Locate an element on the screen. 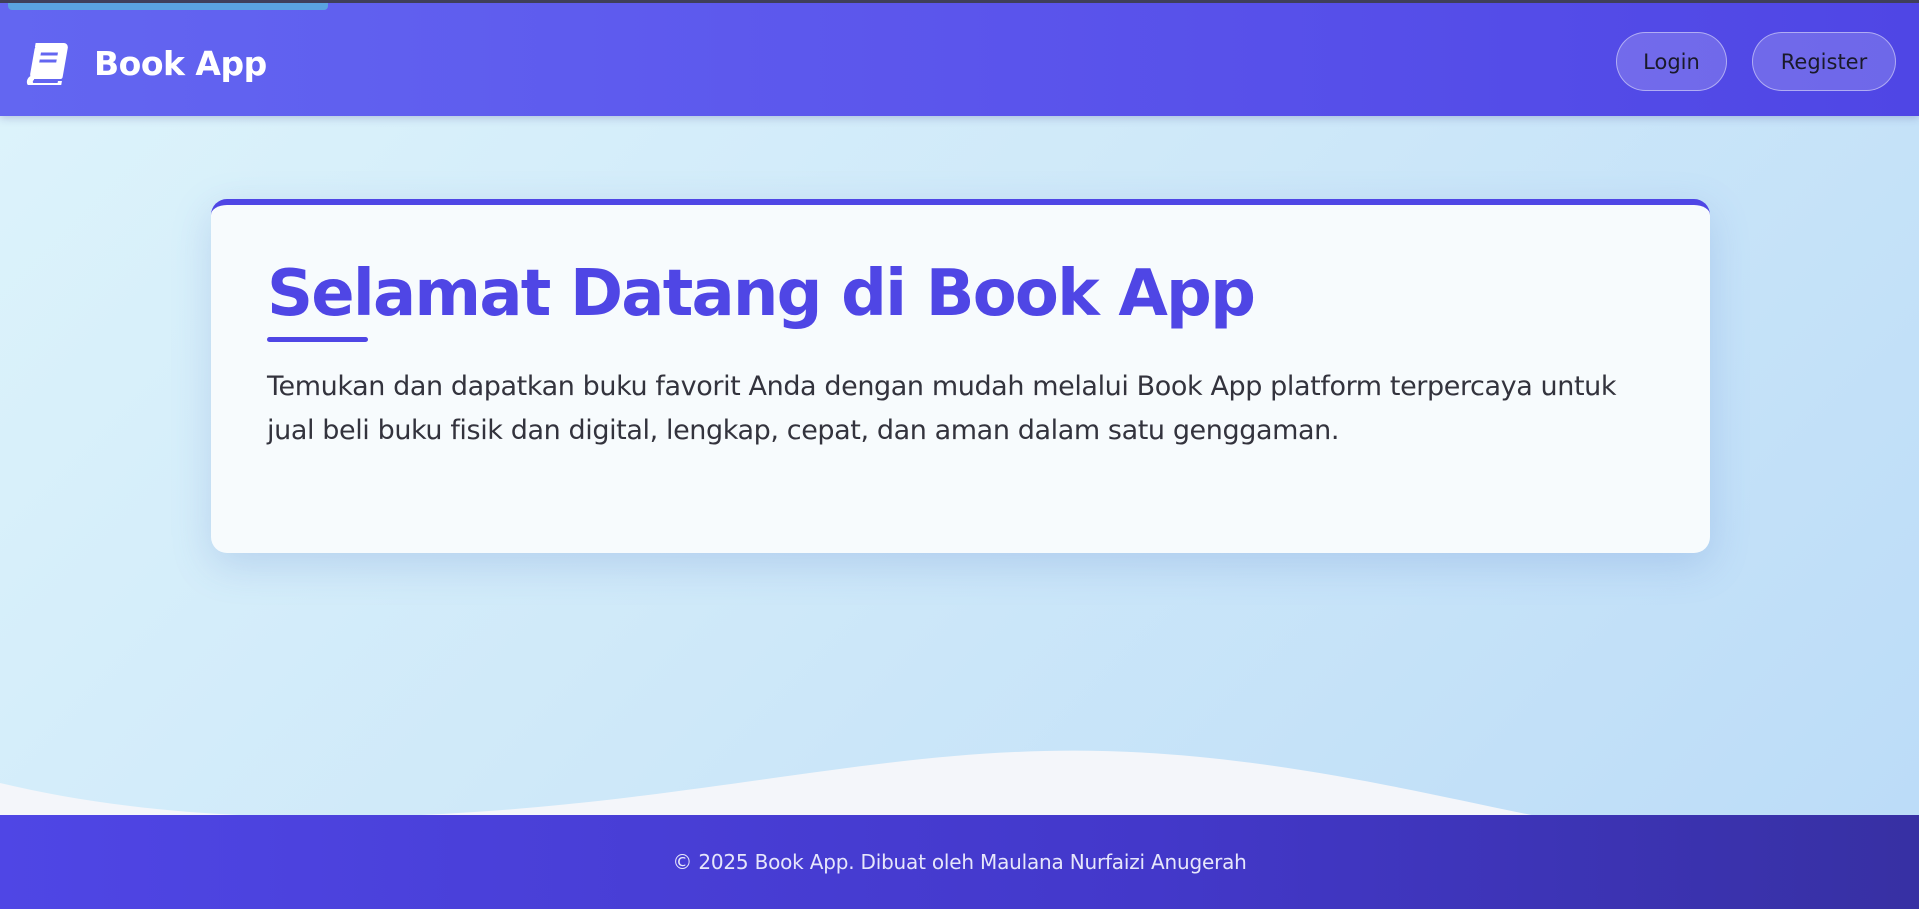 The width and height of the screenshot is (1919, 909). title-underline is located at coordinates (317, 339).